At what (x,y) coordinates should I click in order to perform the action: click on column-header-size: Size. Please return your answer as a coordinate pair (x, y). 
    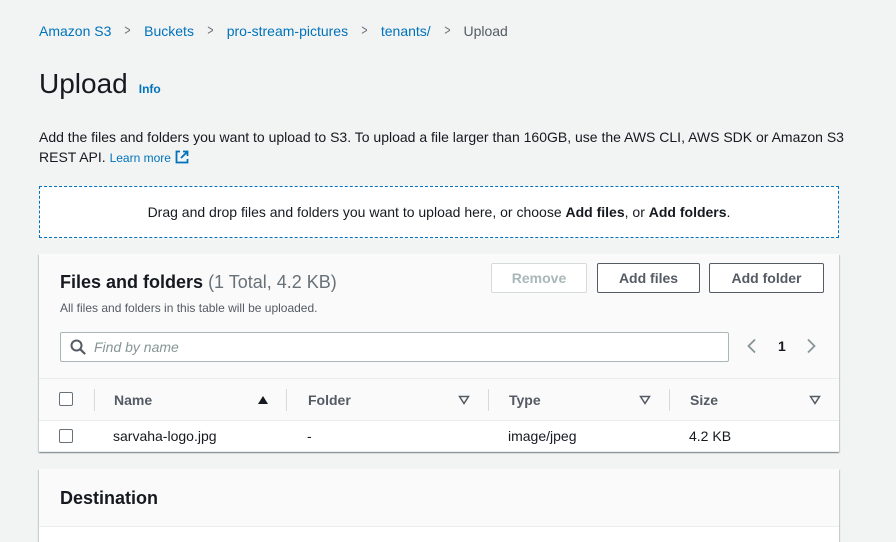
    Looking at the image, I should click on (755, 400).